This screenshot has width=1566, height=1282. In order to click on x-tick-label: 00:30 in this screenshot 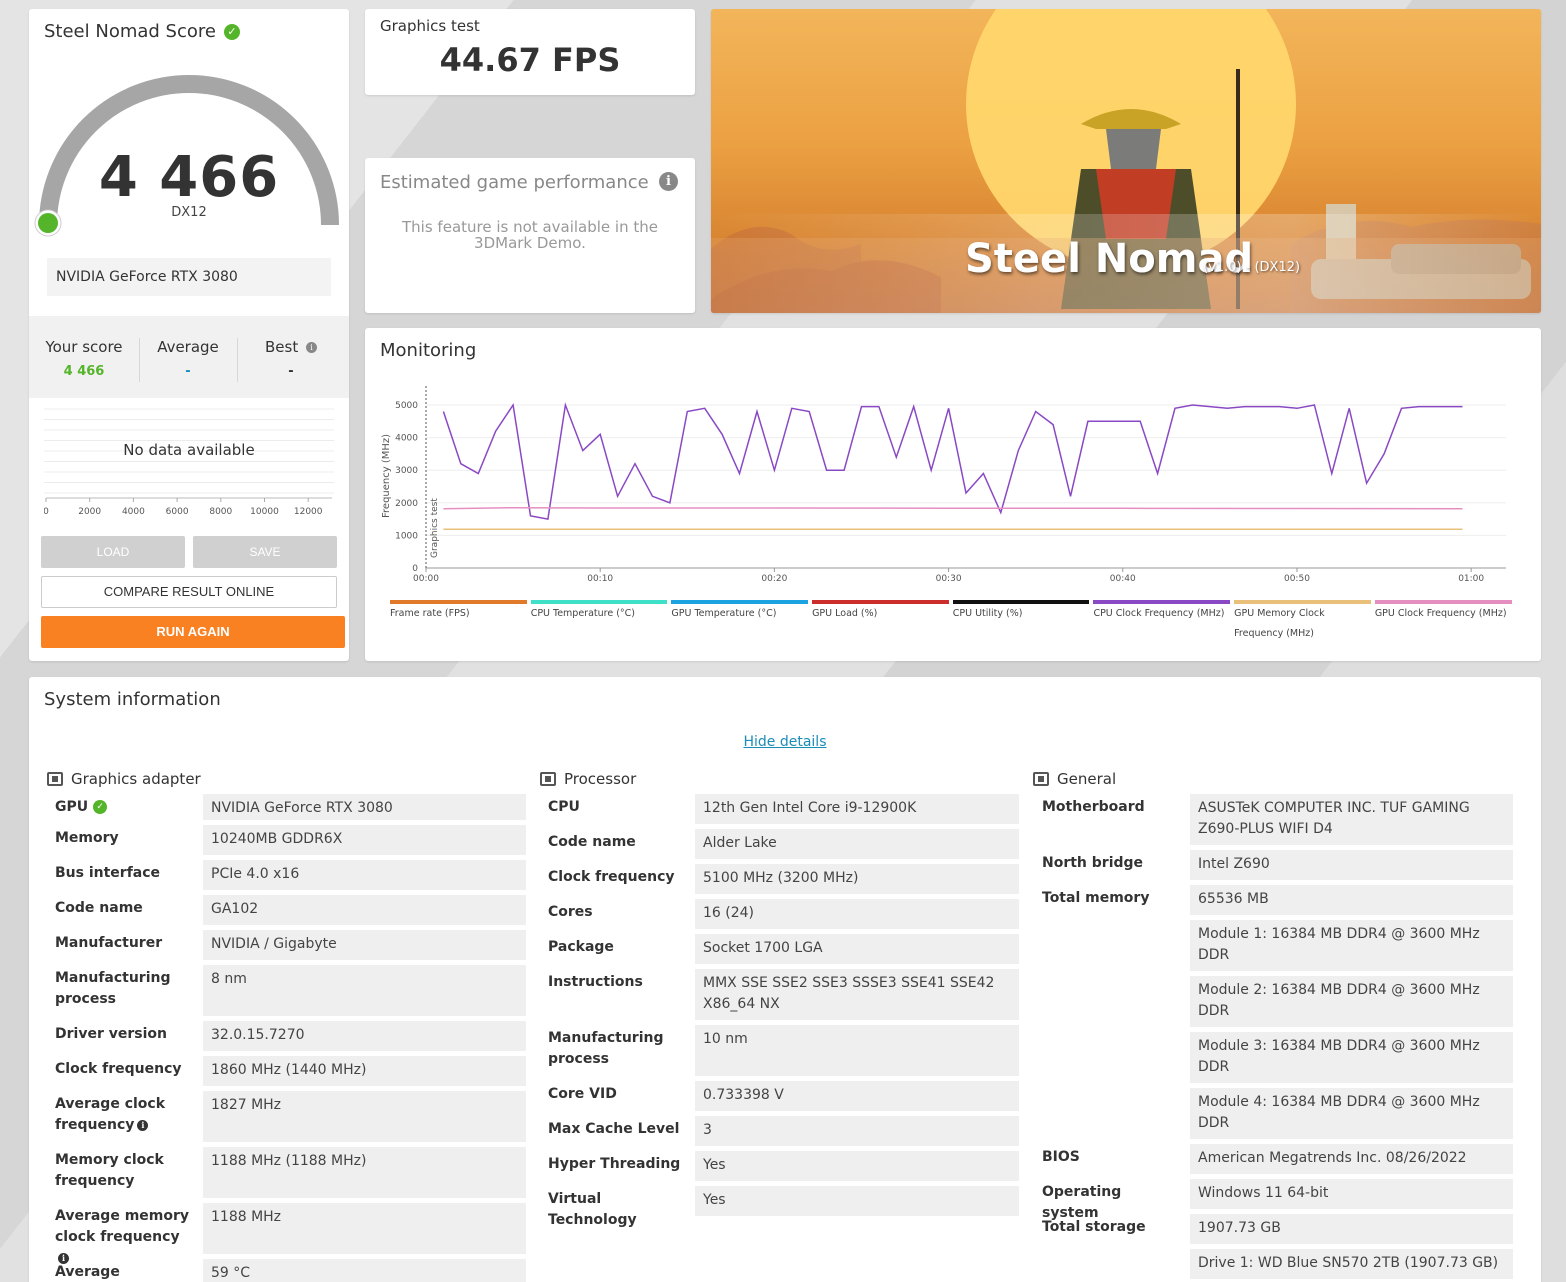, I will do `click(949, 579)`.